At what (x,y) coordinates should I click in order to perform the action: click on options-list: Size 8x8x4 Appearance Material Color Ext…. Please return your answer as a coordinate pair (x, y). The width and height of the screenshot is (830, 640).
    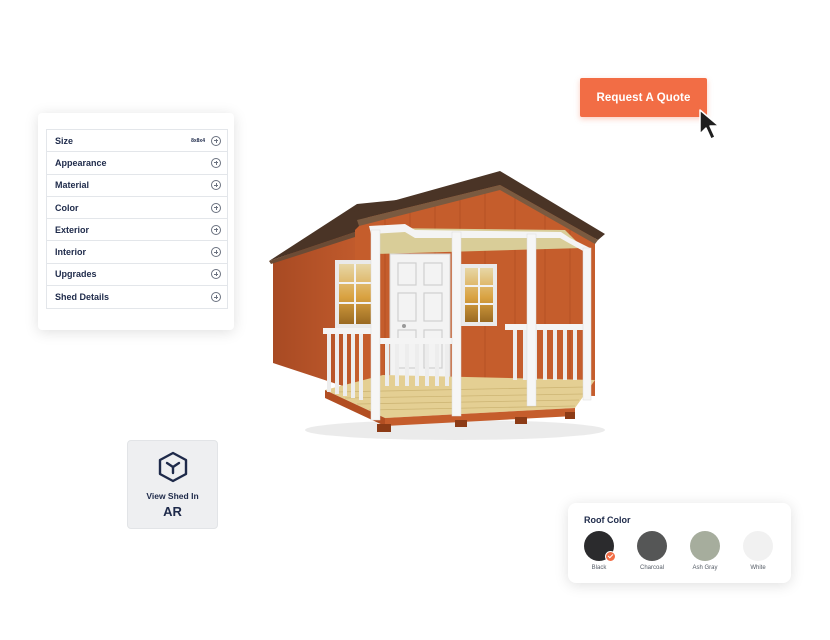
    Looking at the image, I should click on (137, 219).